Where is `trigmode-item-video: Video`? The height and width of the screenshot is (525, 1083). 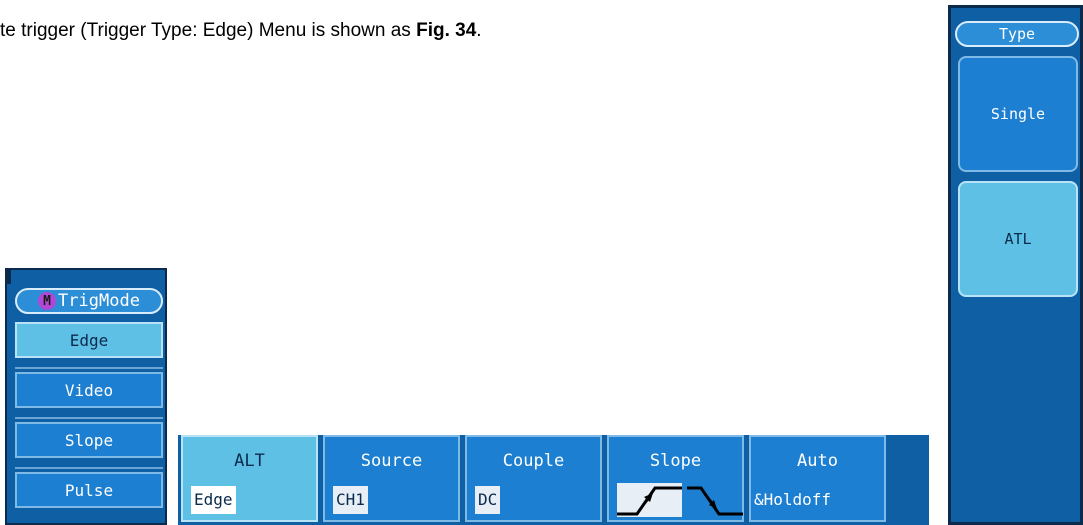 trigmode-item-video: Video is located at coordinates (89, 390).